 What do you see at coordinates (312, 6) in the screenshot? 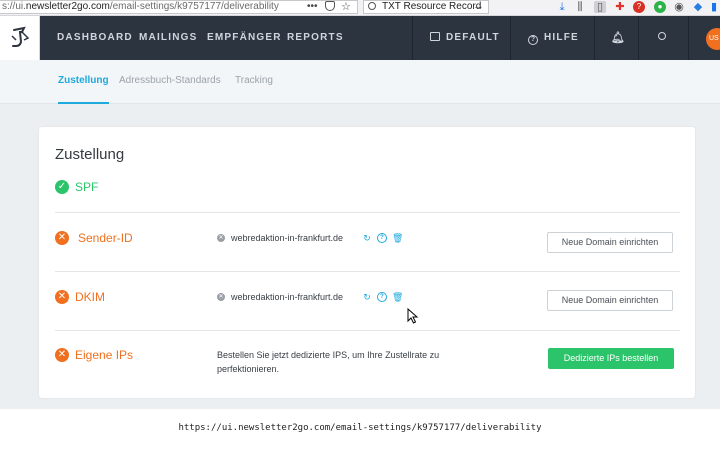
I see `page-actions-icon: •••` at bounding box center [312, 6].